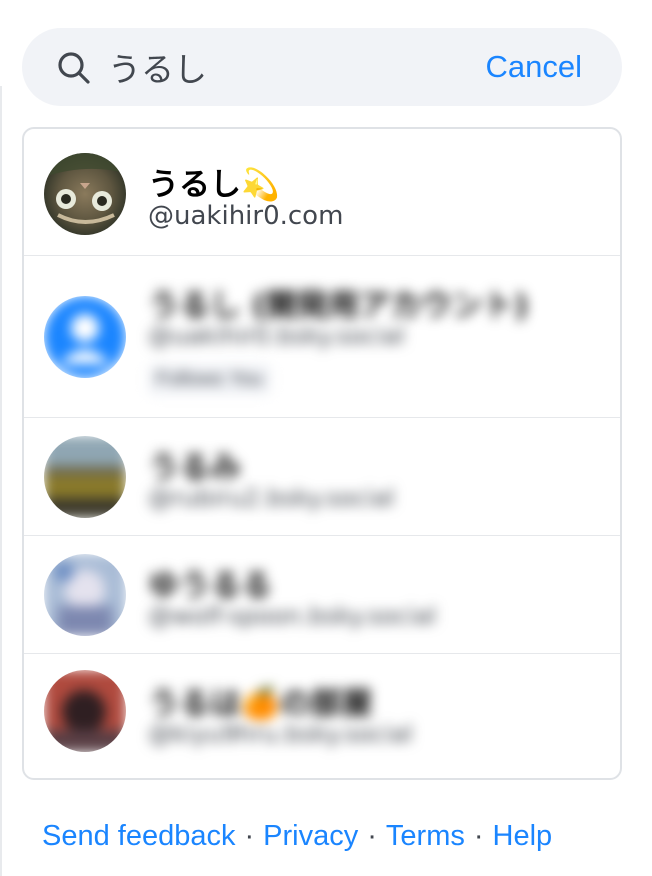 The width and height of the screenshot is (652, 876). What do you see at coordinates (260, 704) in the screenshot?
I see `result-name: うるは🍊の部屋` at bounding box center [260, 704].